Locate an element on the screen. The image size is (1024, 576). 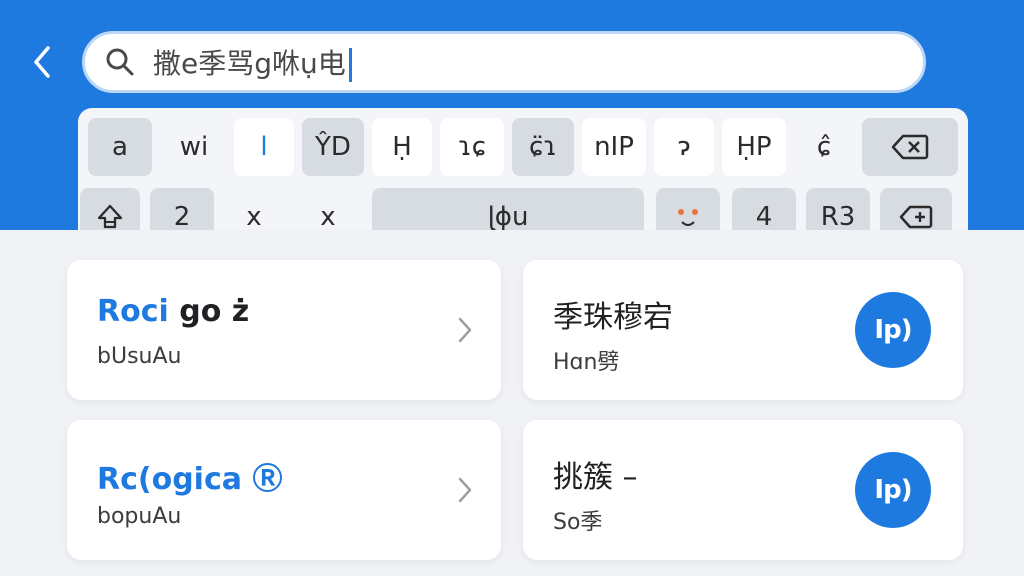
key-glottal: ɂ is located at coordinates (684, 147).